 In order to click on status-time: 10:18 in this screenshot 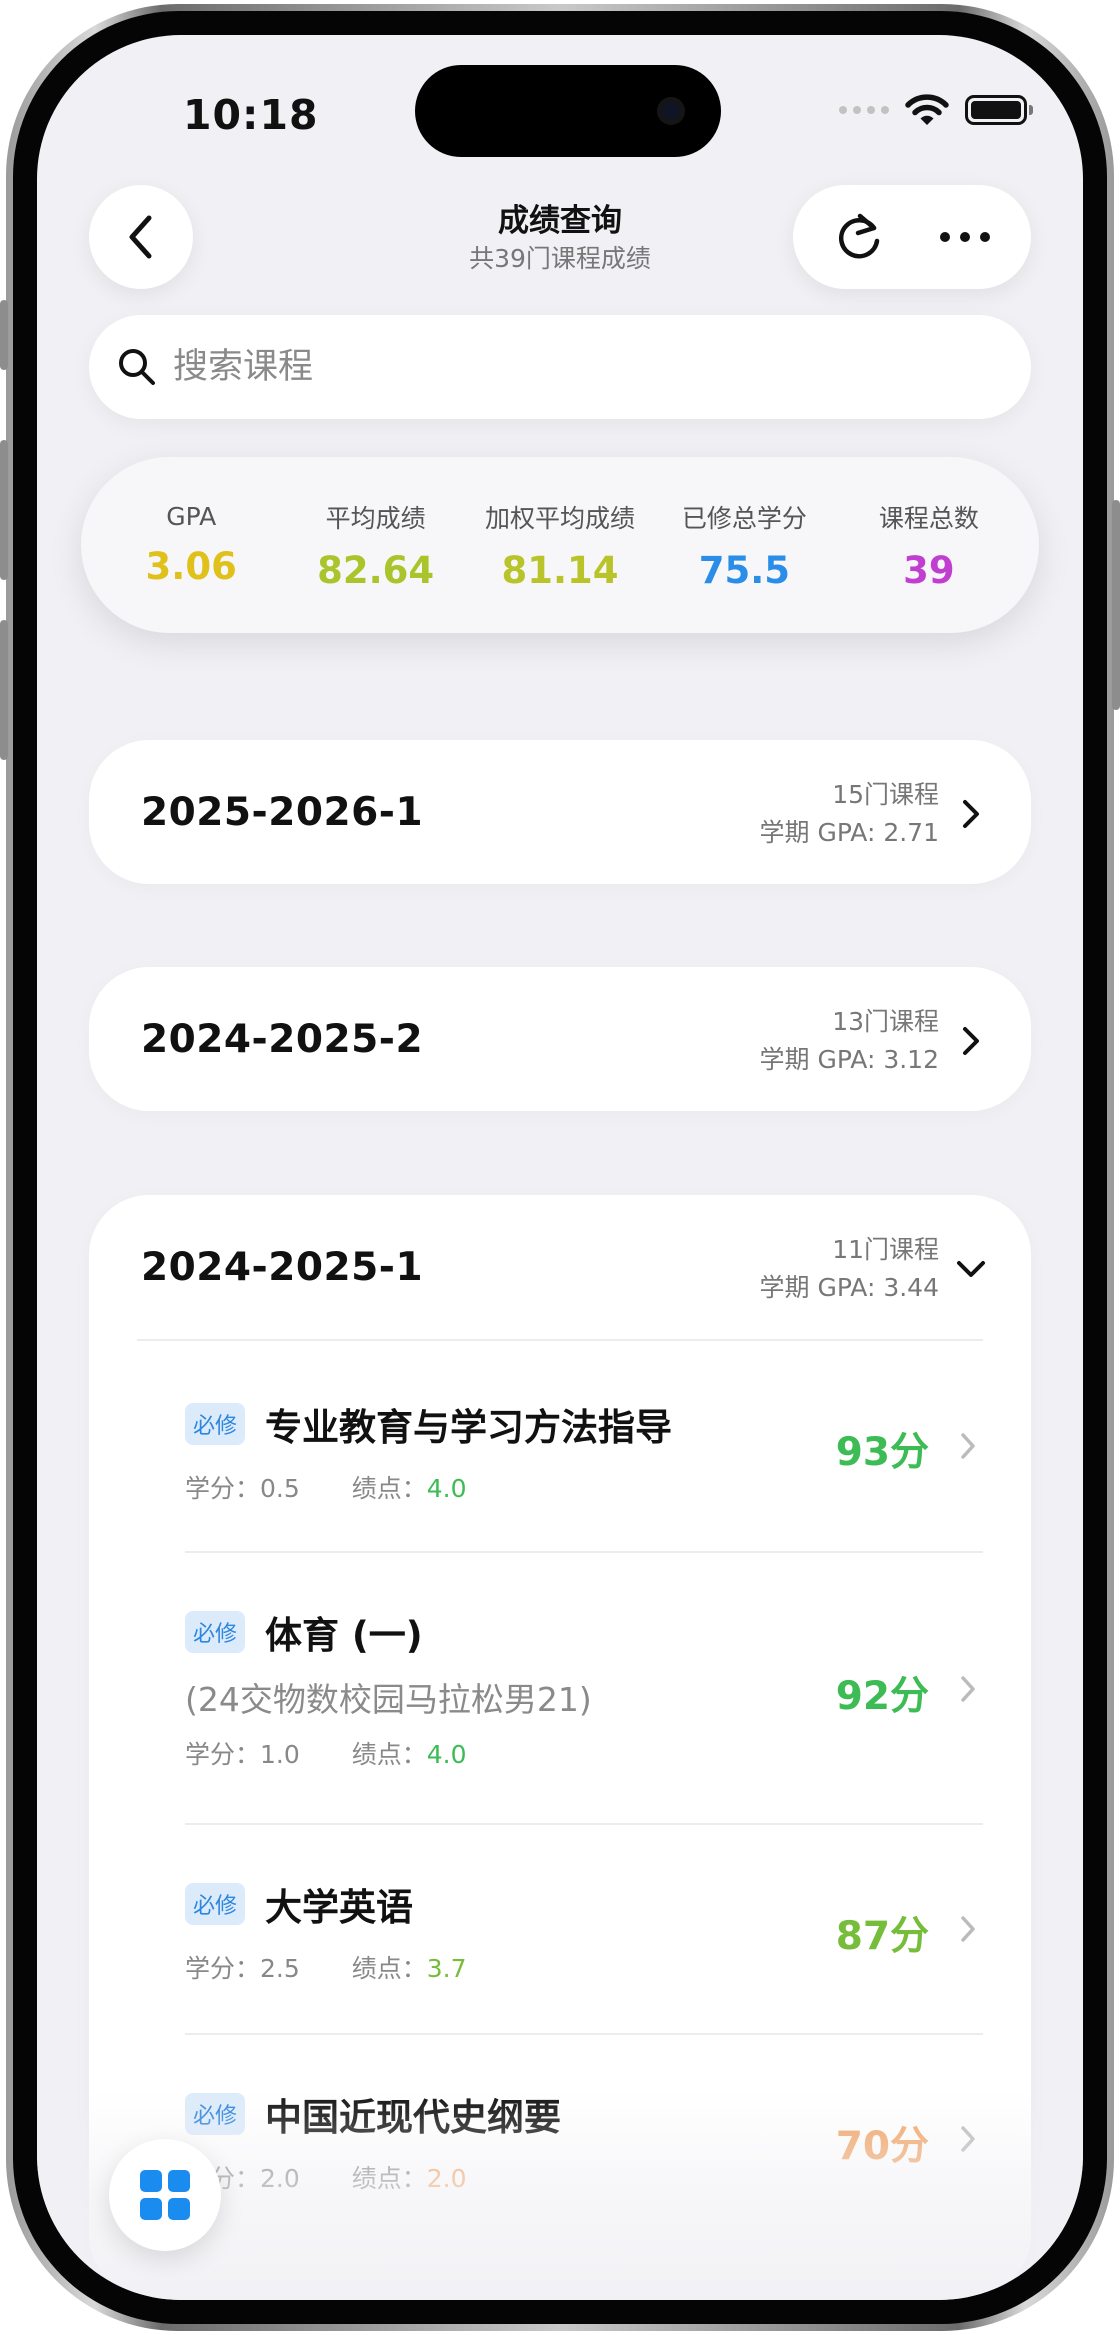, I will do `click(251, 115)`.